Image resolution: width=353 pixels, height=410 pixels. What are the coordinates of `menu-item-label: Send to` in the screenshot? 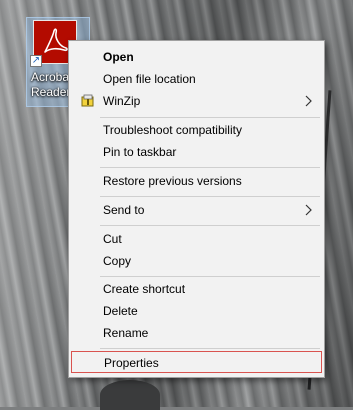 It's located at (124, 210).